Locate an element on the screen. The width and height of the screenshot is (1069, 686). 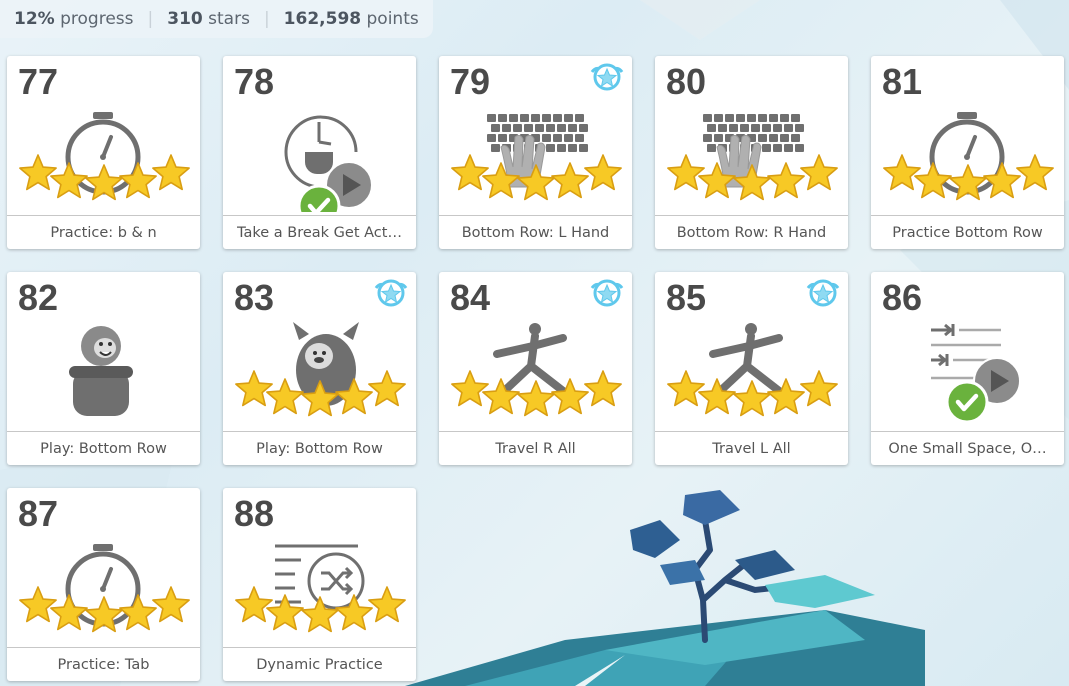
lesson-label: Bottom Row: L Hand is located at coordinates (535, 232).